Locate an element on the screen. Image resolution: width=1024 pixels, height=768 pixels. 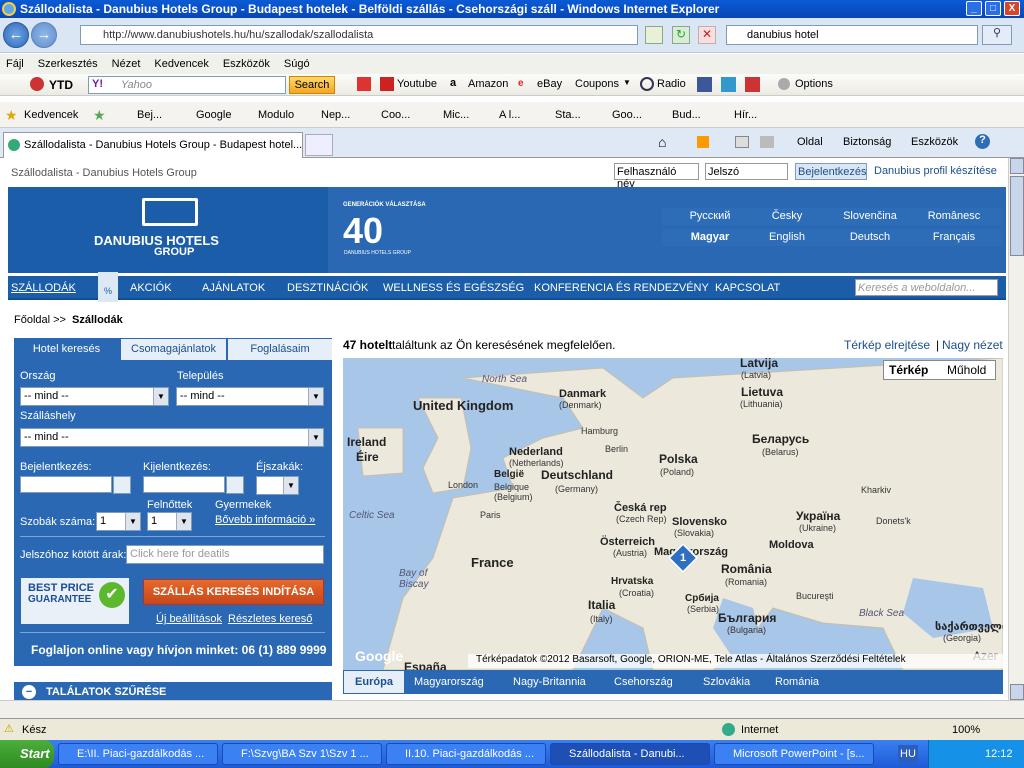
stop-icon: ✕ is located at coordinates (707, 35).